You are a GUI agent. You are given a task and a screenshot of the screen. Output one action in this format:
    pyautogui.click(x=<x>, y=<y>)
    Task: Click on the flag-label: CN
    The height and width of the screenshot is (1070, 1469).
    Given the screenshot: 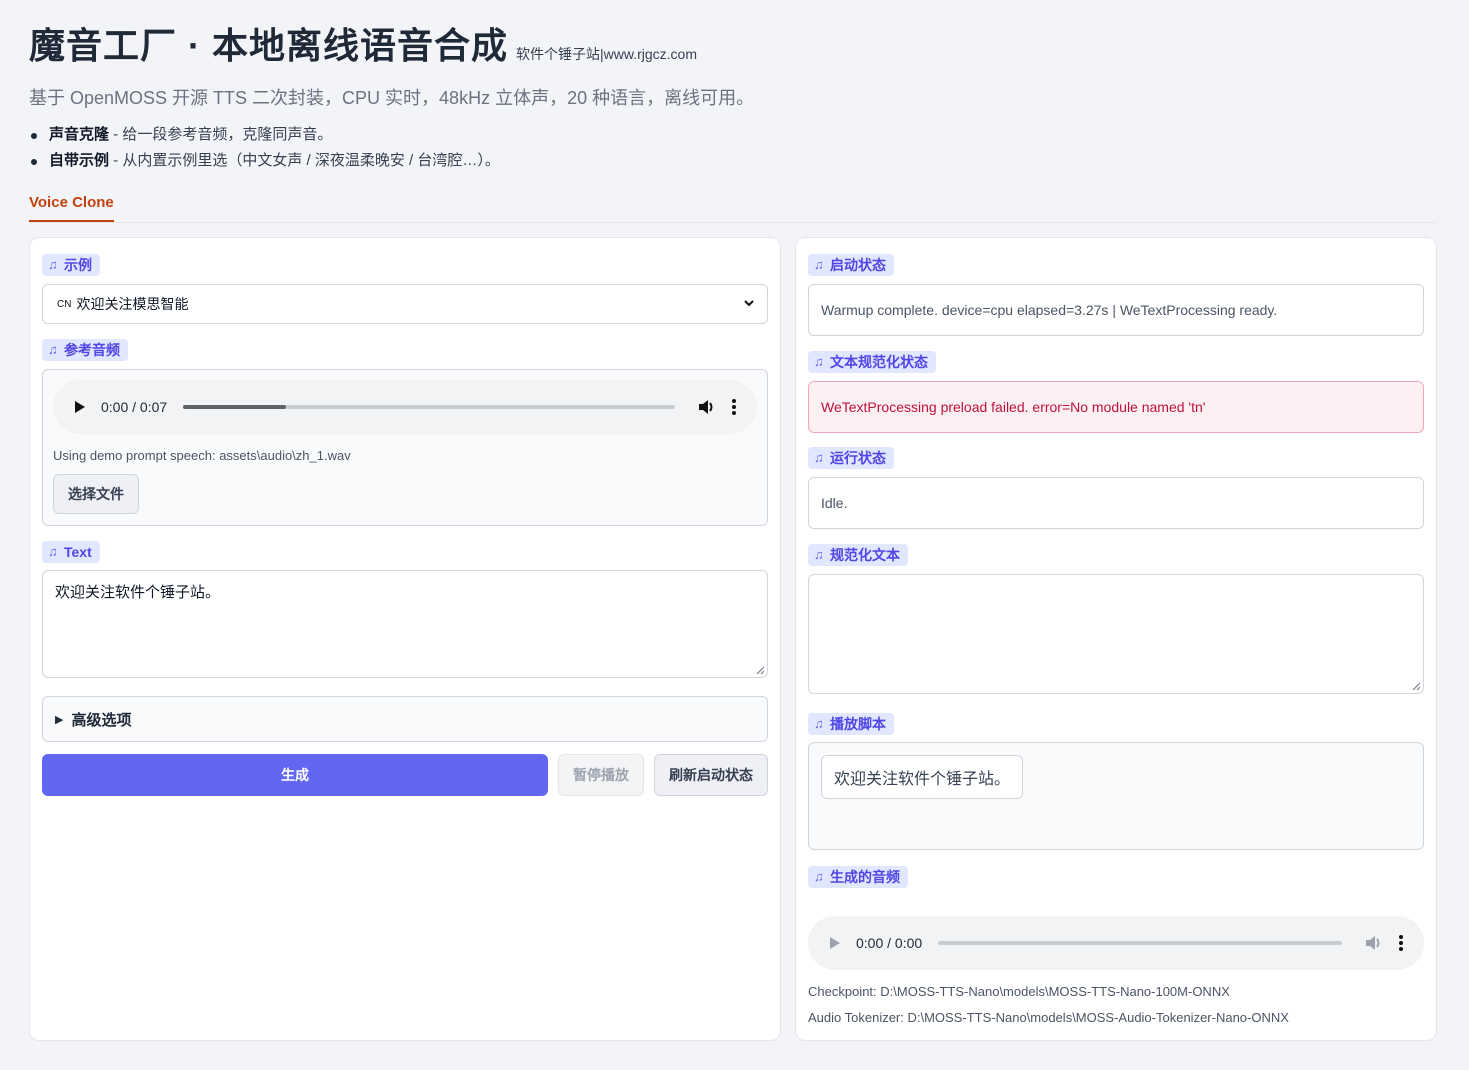 What is the action you would take?
    pyautogui.click(x=64, y=304)
    